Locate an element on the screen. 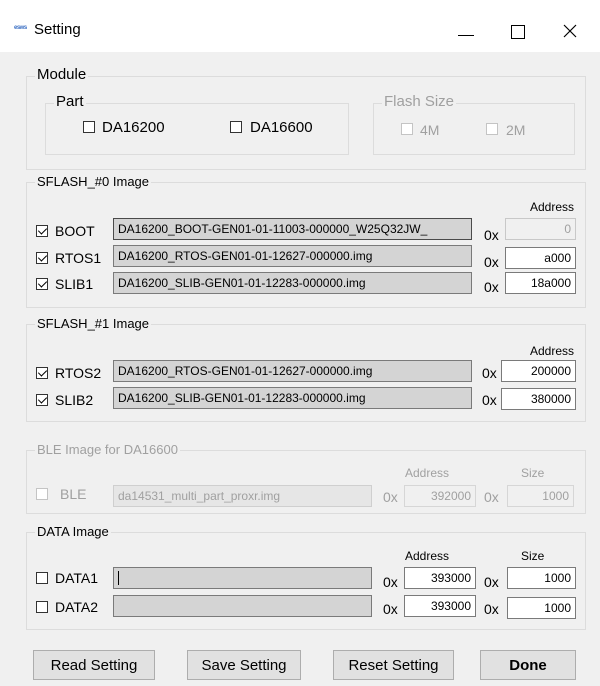  rtos2-label: RTOS2 is located at coordinates (78, 373).